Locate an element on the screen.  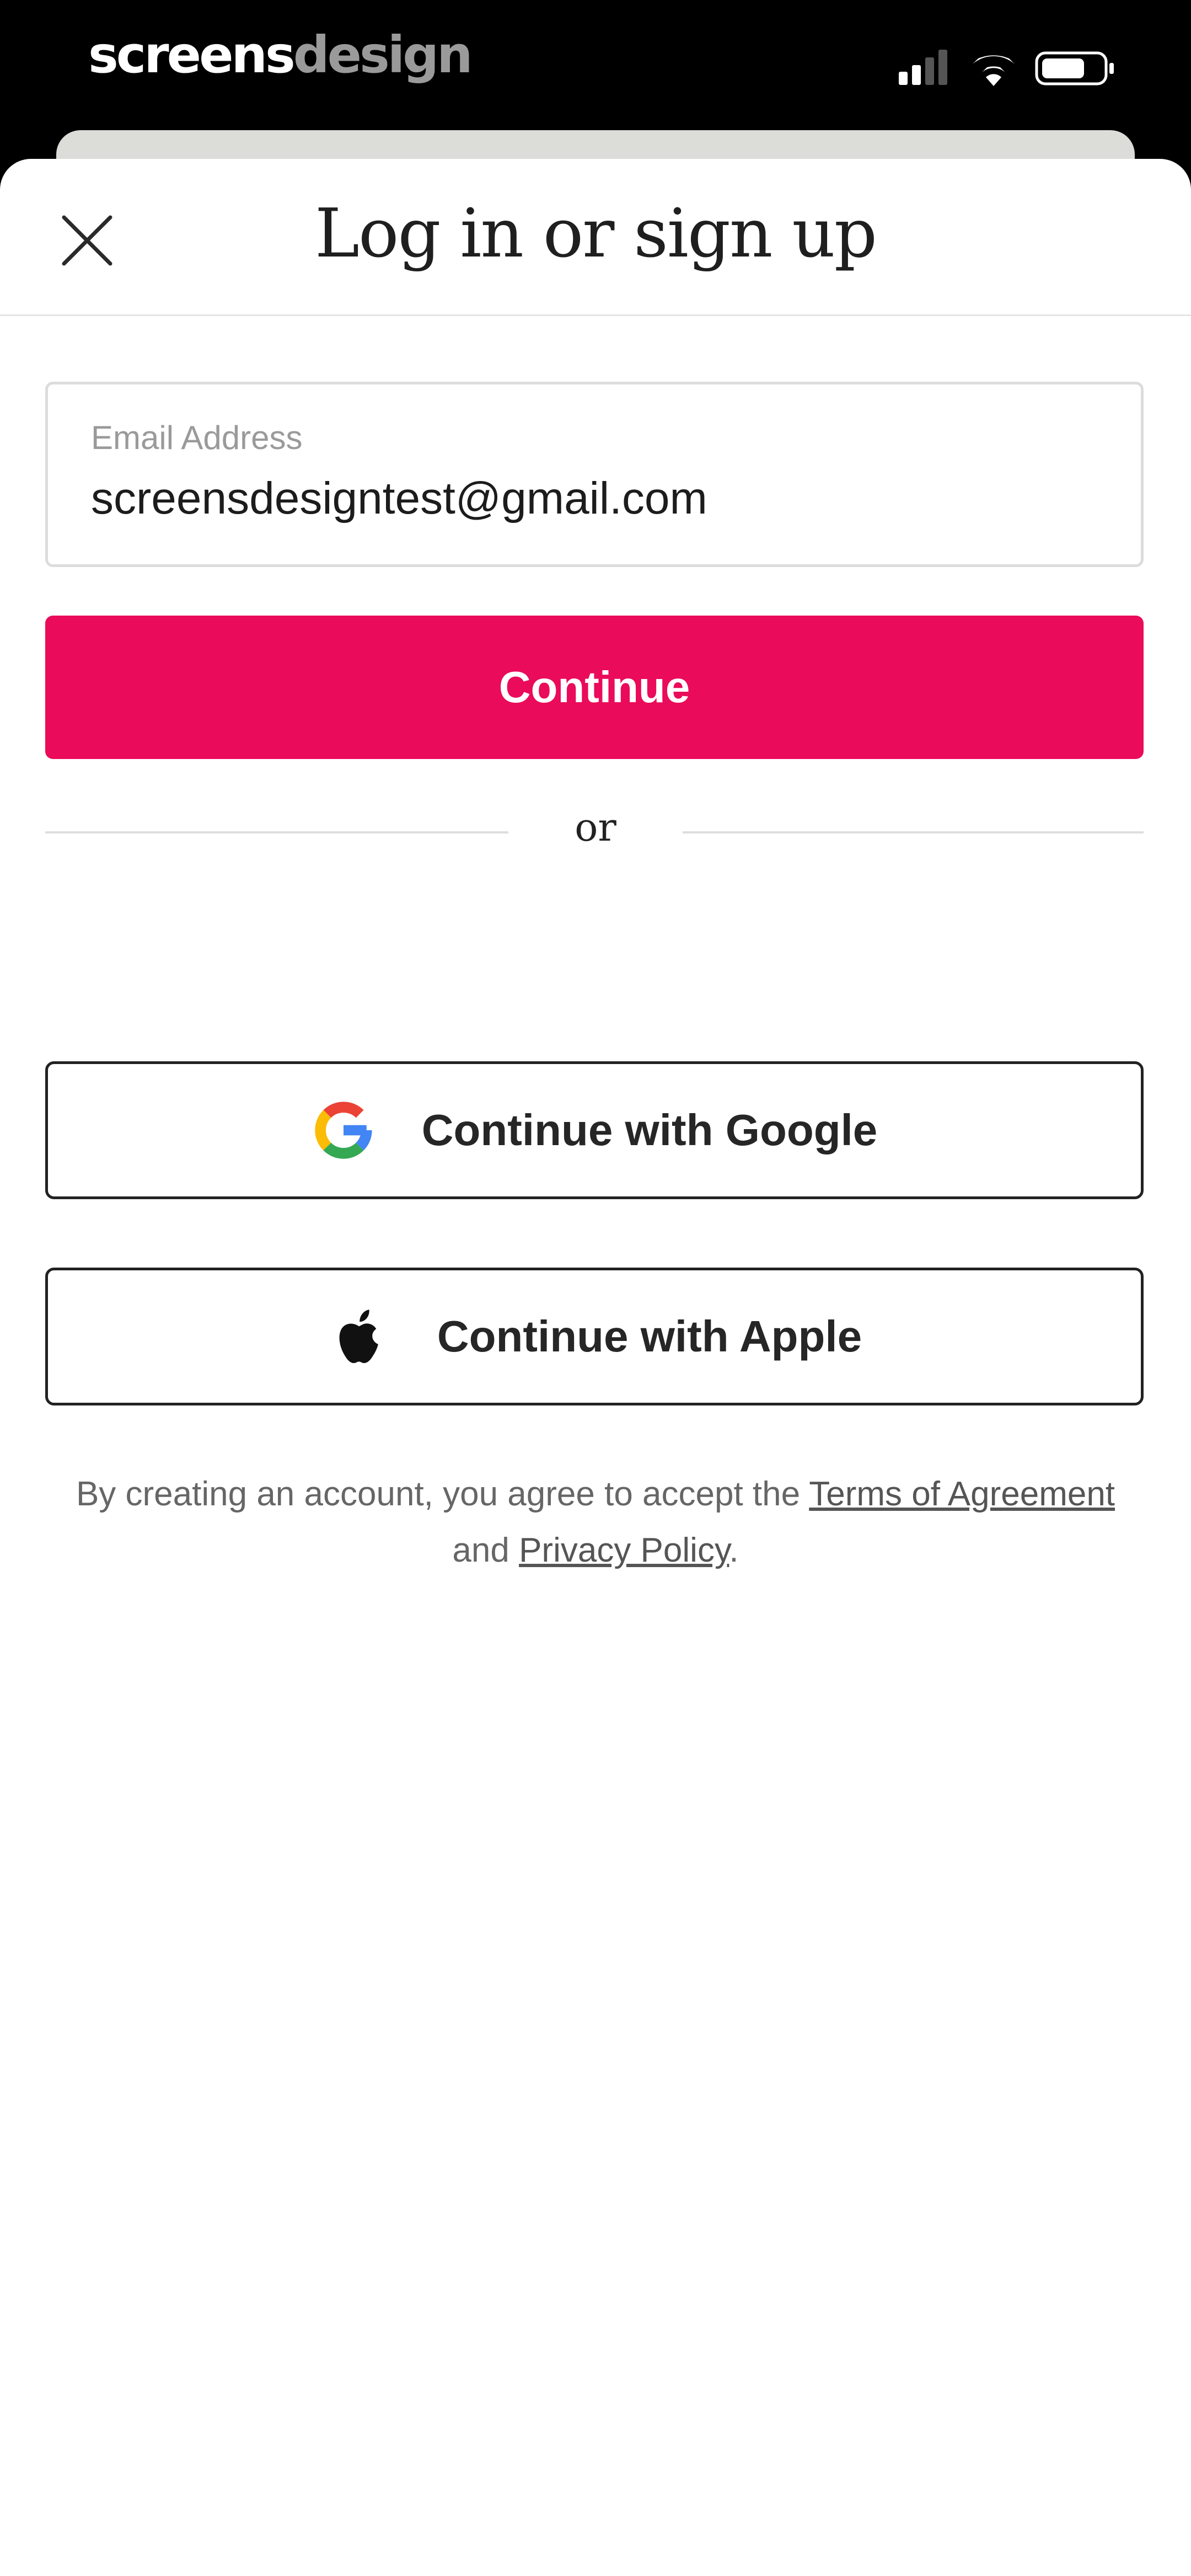
apple-icon is located at coordinates (358, 1337).